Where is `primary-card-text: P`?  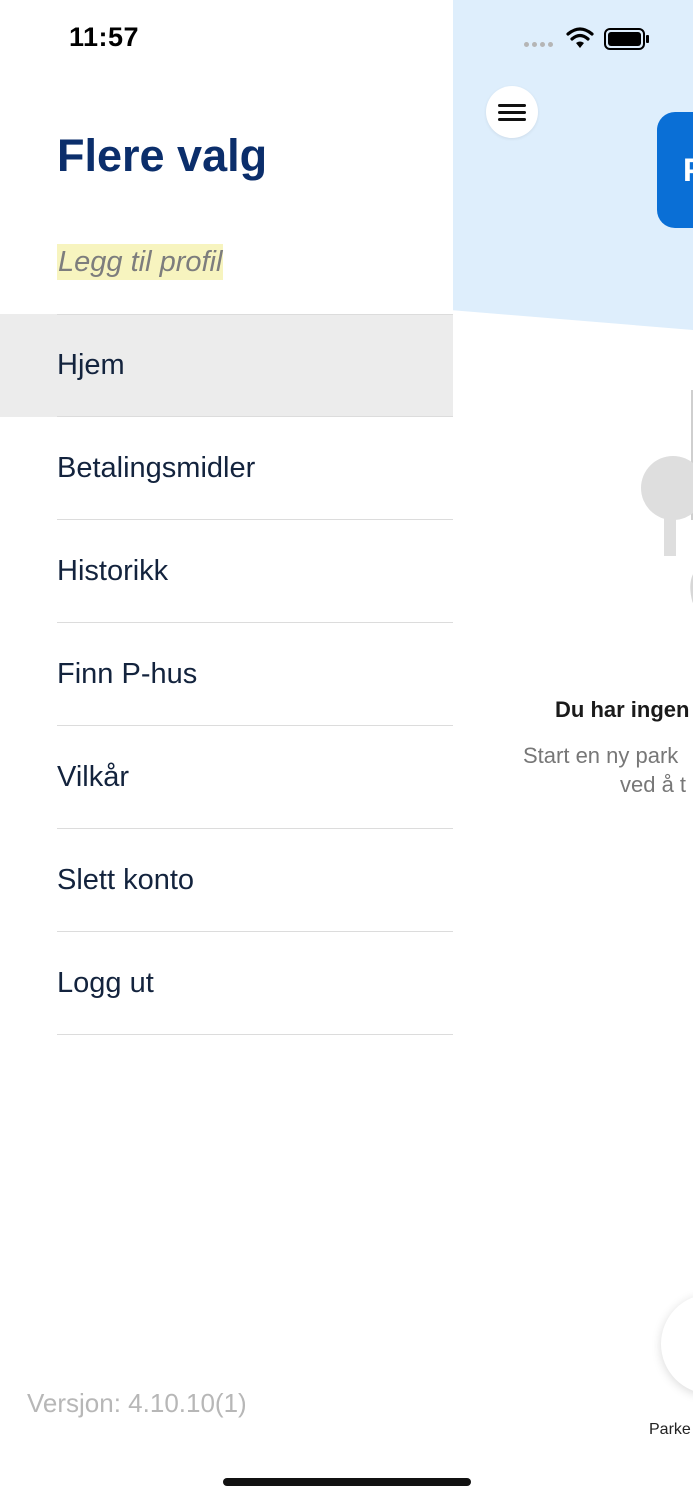
primary-card-text: P is located at coordinates (688, 170).